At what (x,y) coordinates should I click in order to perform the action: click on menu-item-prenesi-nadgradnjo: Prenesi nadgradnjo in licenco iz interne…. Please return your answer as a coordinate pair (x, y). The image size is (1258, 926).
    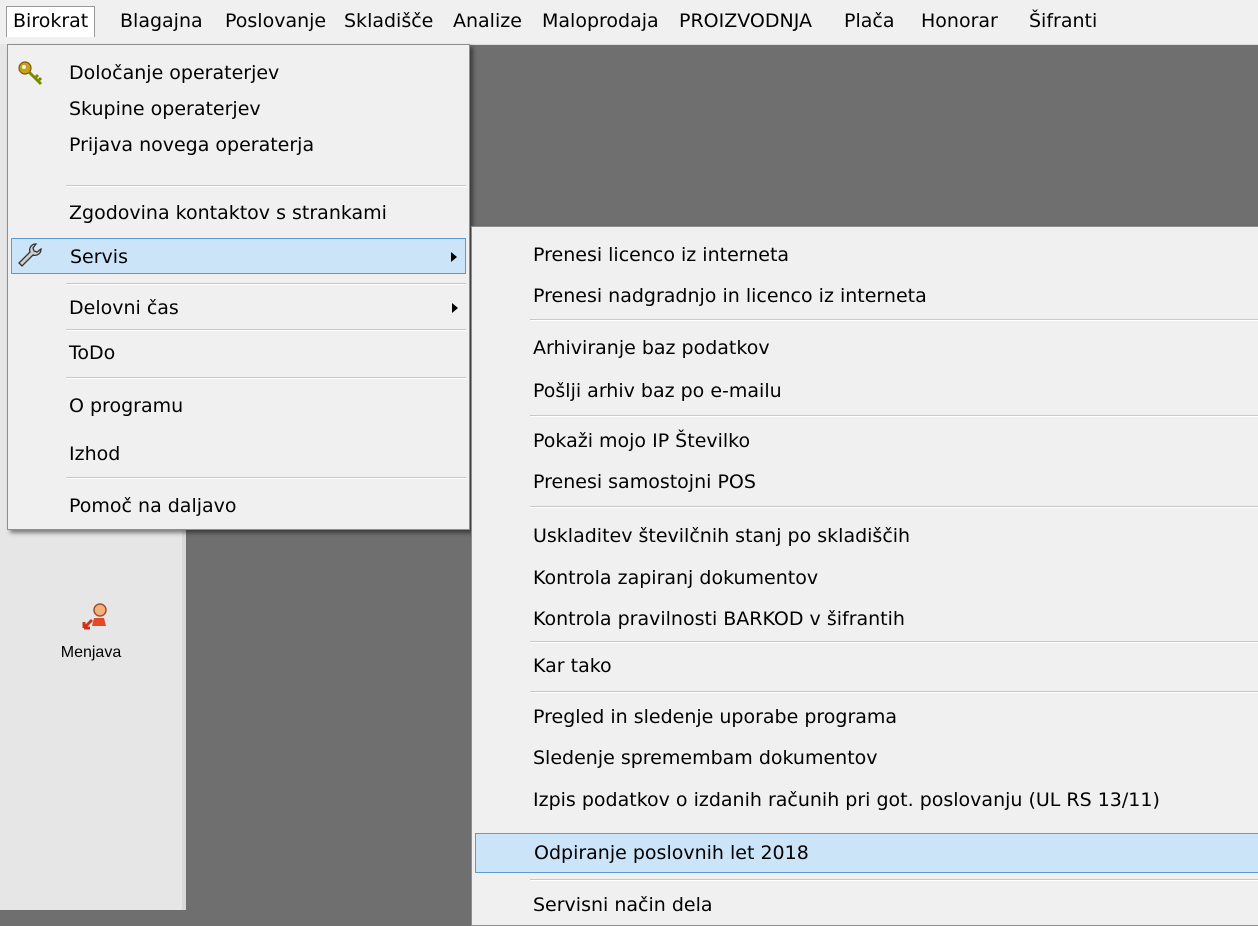
    Looking at the image, I should click on (866, 296).